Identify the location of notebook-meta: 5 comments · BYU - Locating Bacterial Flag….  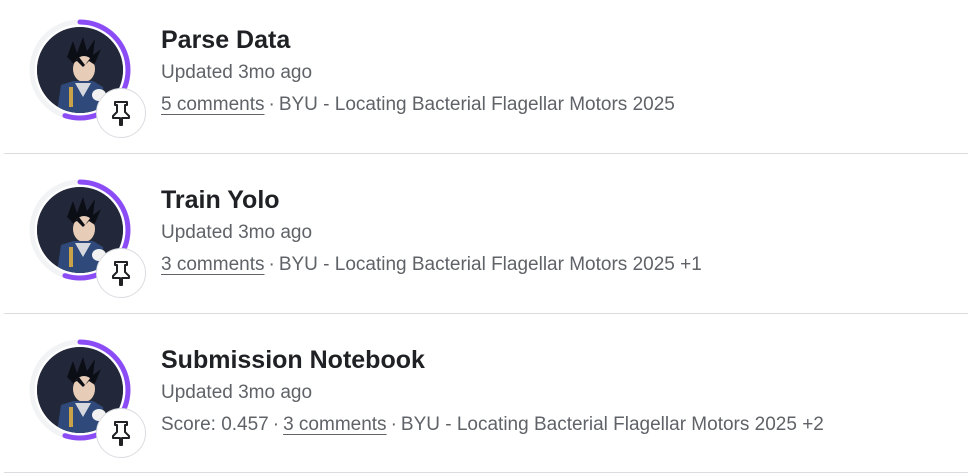
(418, 105).